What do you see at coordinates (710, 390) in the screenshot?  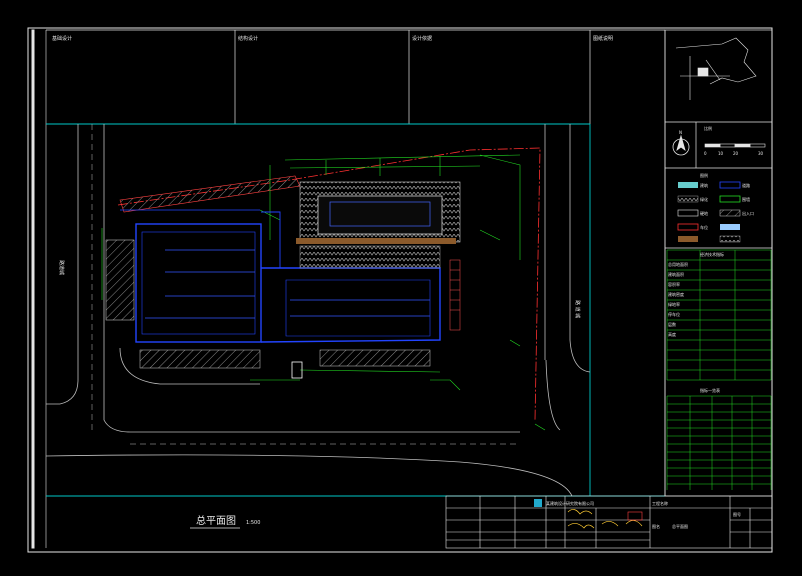 I see `tech-table-sub-header: 指标一览表` at bounding box center [710, 390].